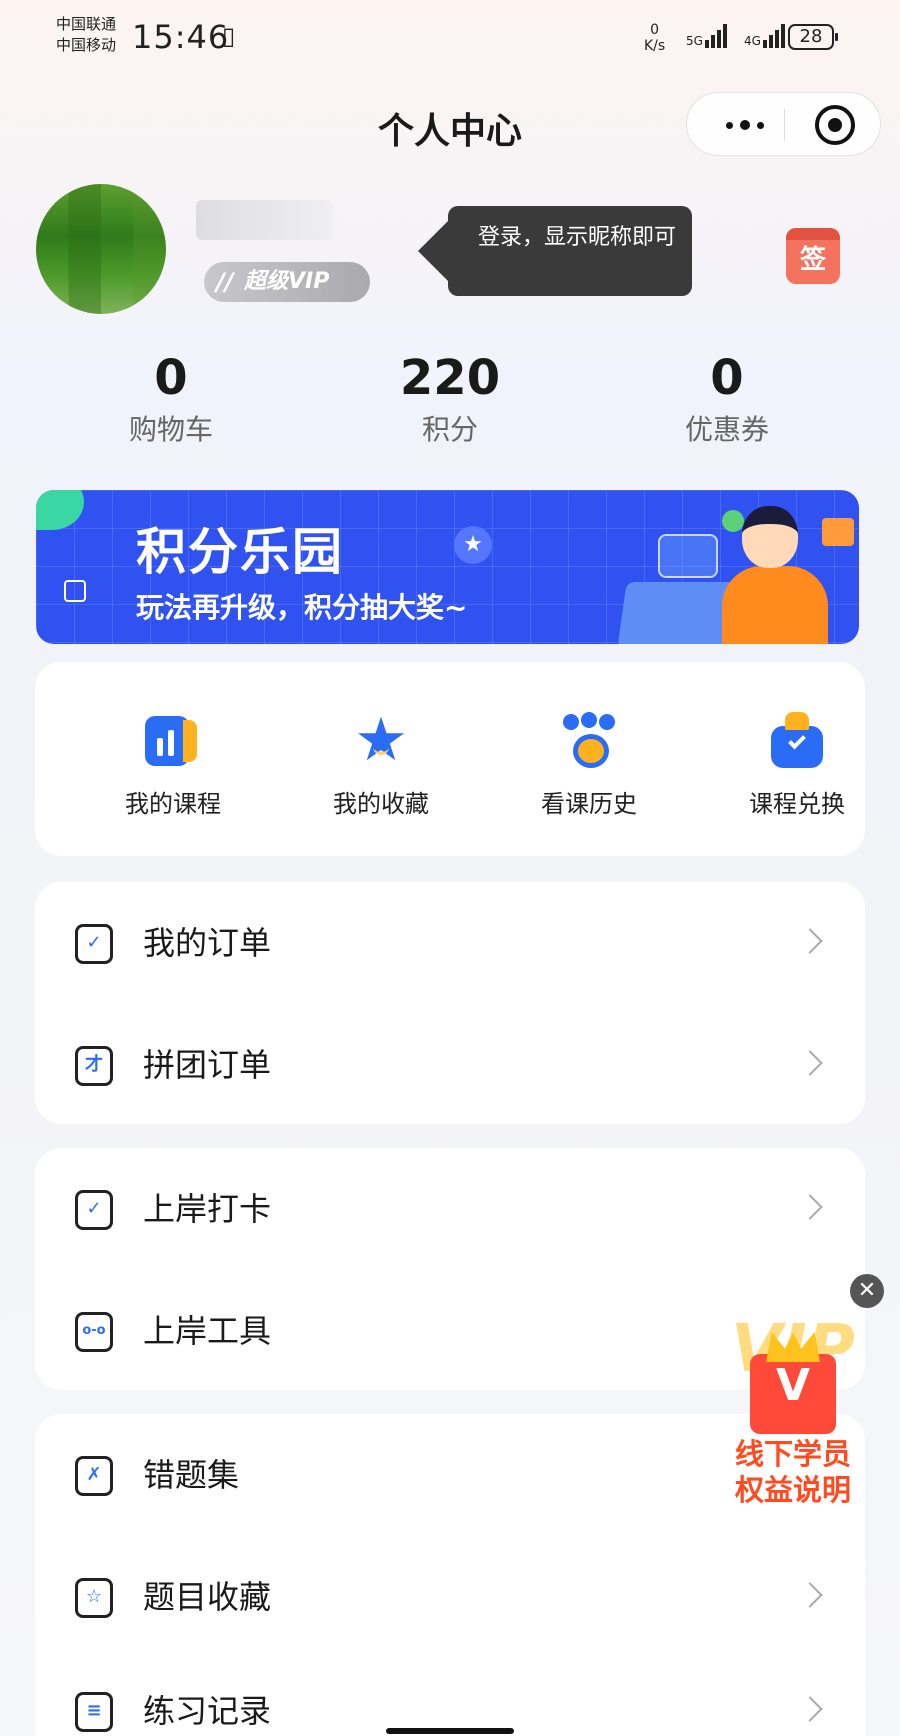 Image resolution: width=900 pixels, height=1736 pixels. I want to click on group-order-icon: 才, so click(94, 1066).